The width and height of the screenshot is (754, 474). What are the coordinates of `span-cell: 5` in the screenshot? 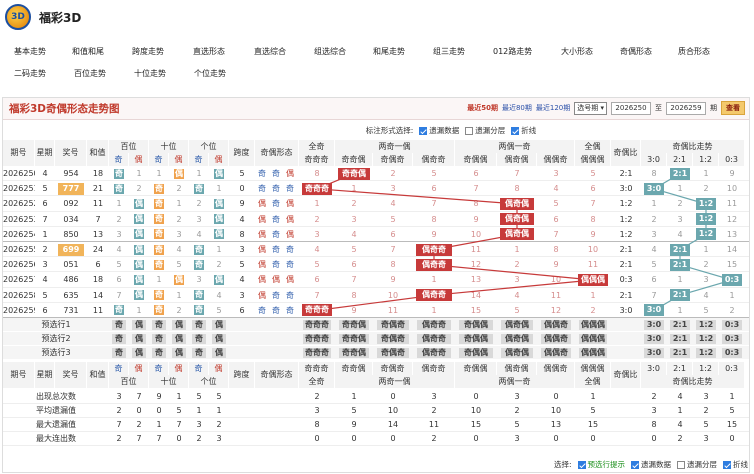 It's located at (242, 265).